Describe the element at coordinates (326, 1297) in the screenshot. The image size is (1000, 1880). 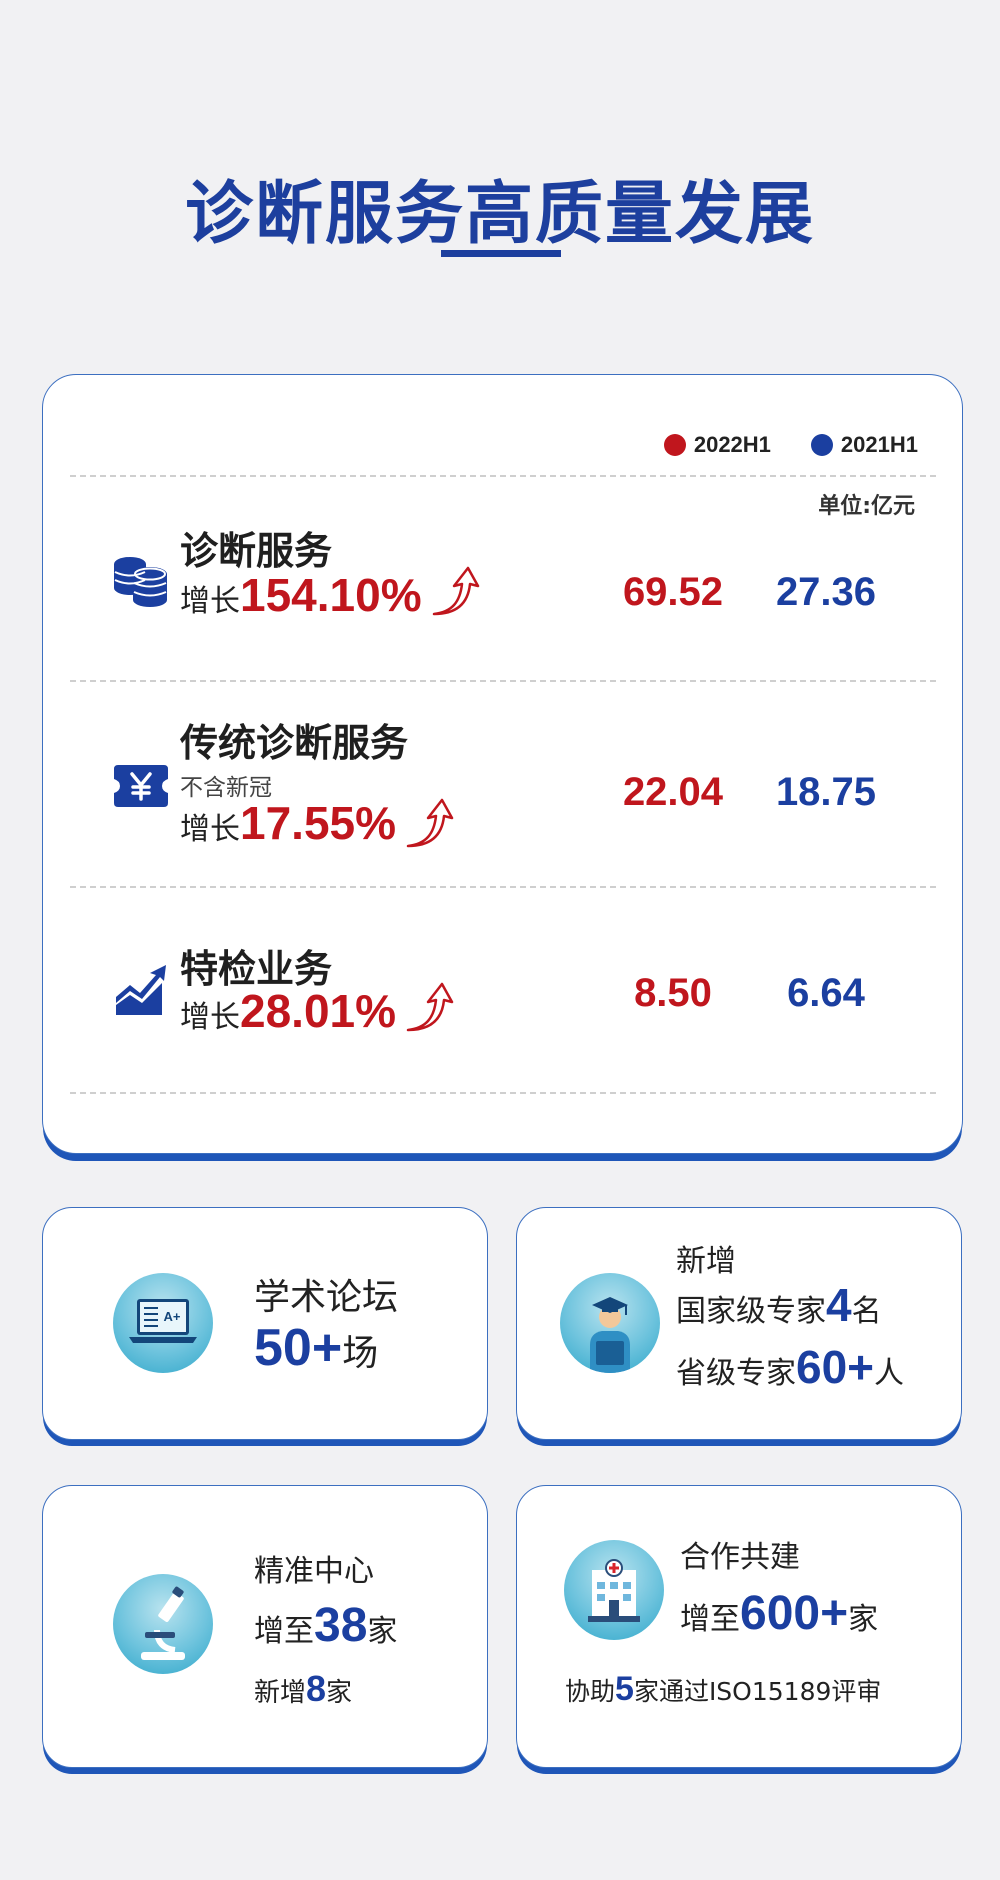
I see `forum-title: 学术论坛` at that location.